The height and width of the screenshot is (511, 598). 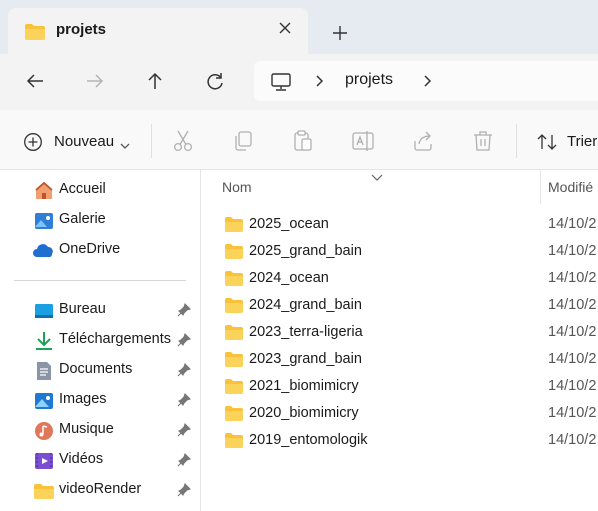 I want to click on tab-strip: projets, so click(x=299, y=31).